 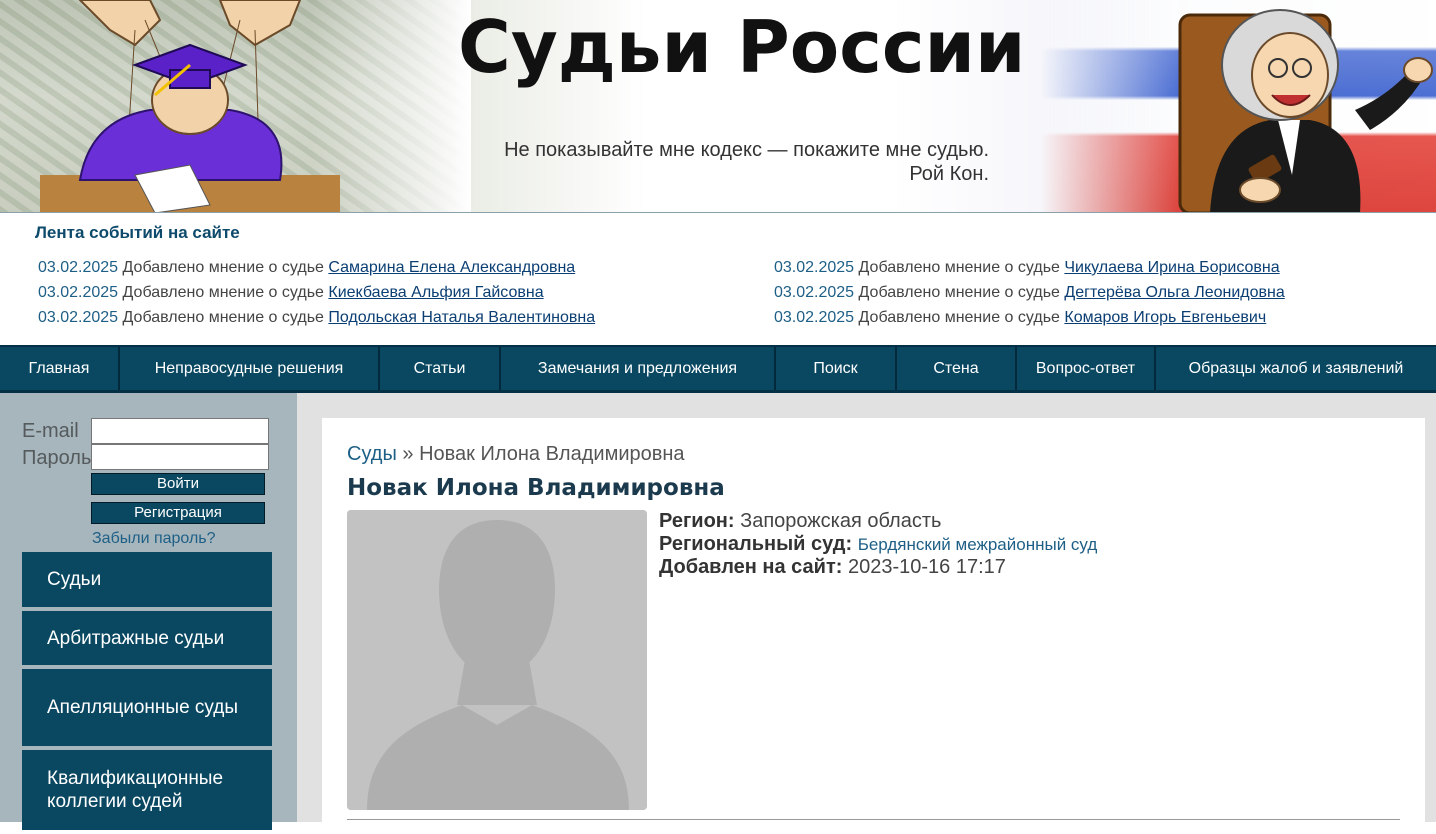 What do you see at coordinates (756, 544) in the screenshot?
I see `court-label: Региональный суд:` at bounding box center [756, 544].